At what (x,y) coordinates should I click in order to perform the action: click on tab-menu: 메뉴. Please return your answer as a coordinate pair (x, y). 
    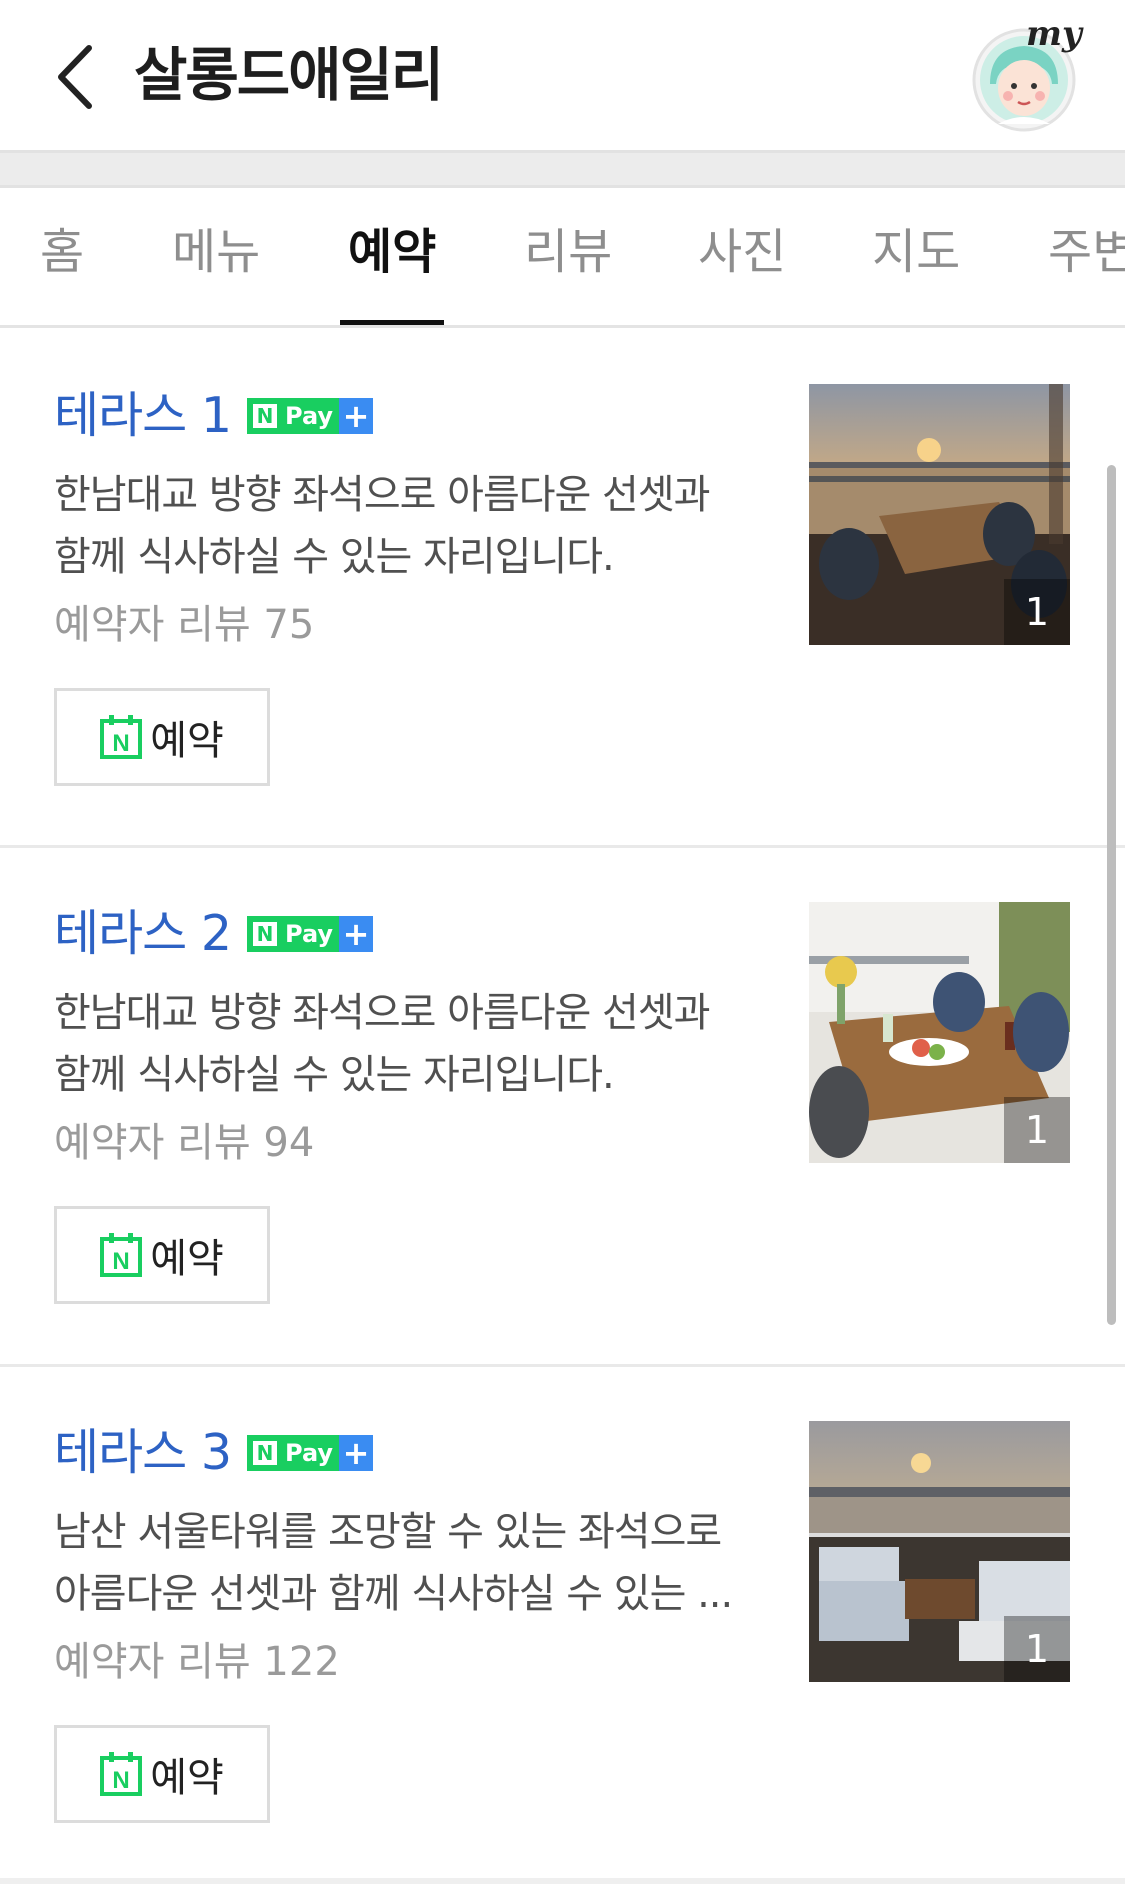
    Looking at the image, I should click on (216, 252).